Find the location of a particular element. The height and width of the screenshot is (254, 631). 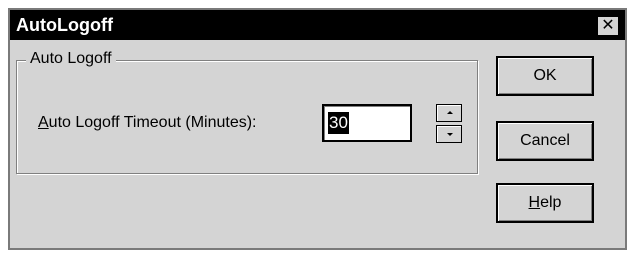

help-button: Help is located at coordinates (545, 203).